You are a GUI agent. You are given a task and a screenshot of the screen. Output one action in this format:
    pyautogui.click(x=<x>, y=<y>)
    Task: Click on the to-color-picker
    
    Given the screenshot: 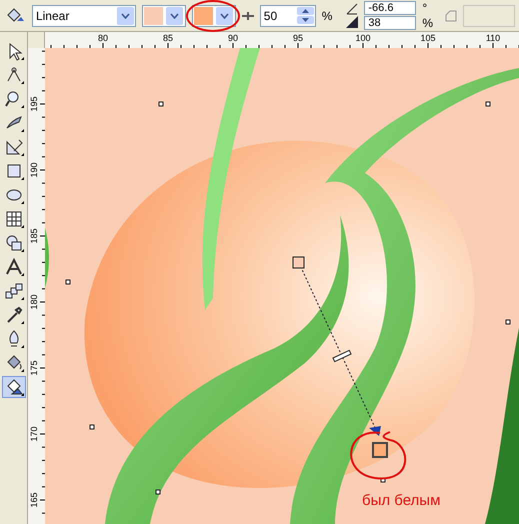 What is the action you would take?
    pyautogui.click(x=214, y=15)
    